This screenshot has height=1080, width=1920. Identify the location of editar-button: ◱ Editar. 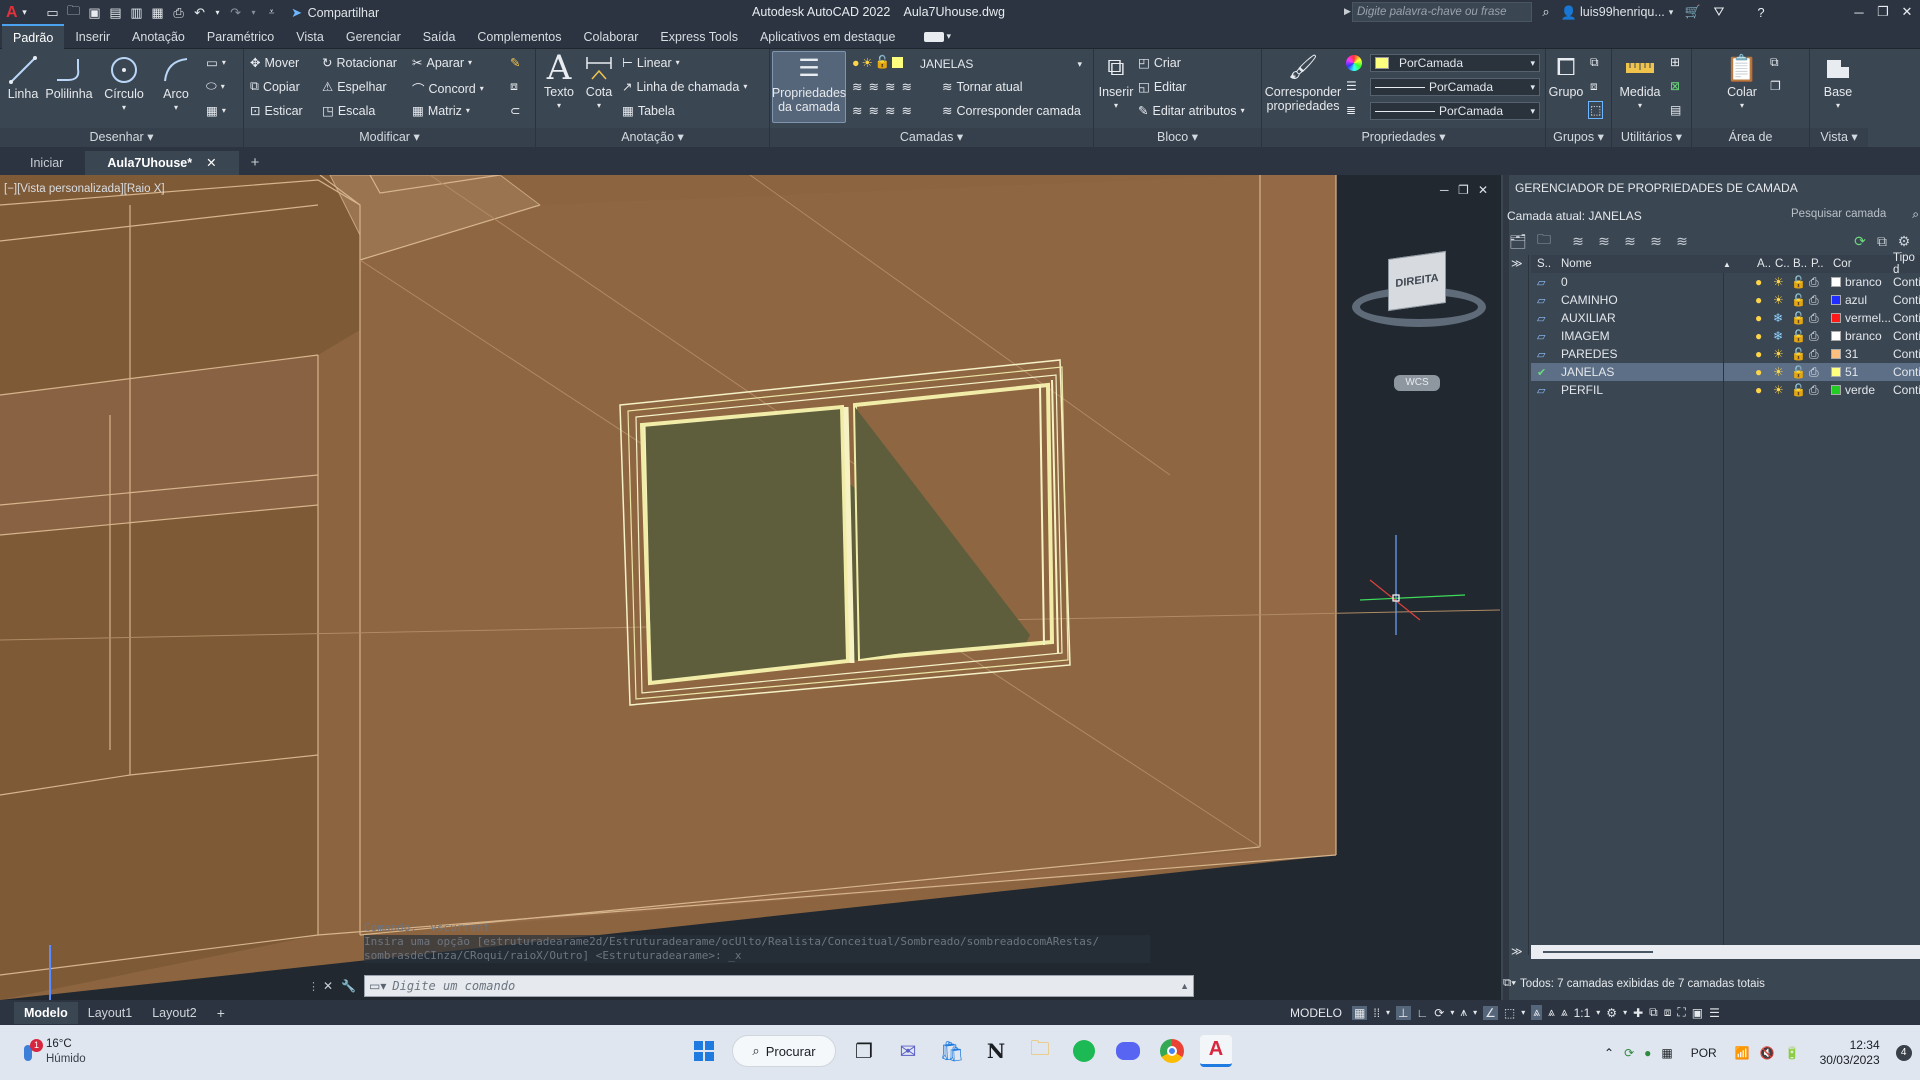
(1162, 87).